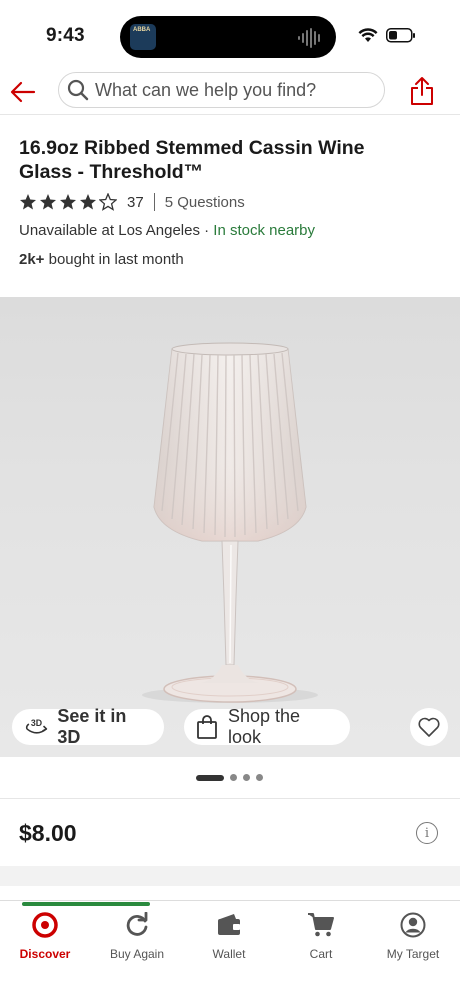 The image size is (460, 1000). I want to click on review-count: 37, so click(135, 202).